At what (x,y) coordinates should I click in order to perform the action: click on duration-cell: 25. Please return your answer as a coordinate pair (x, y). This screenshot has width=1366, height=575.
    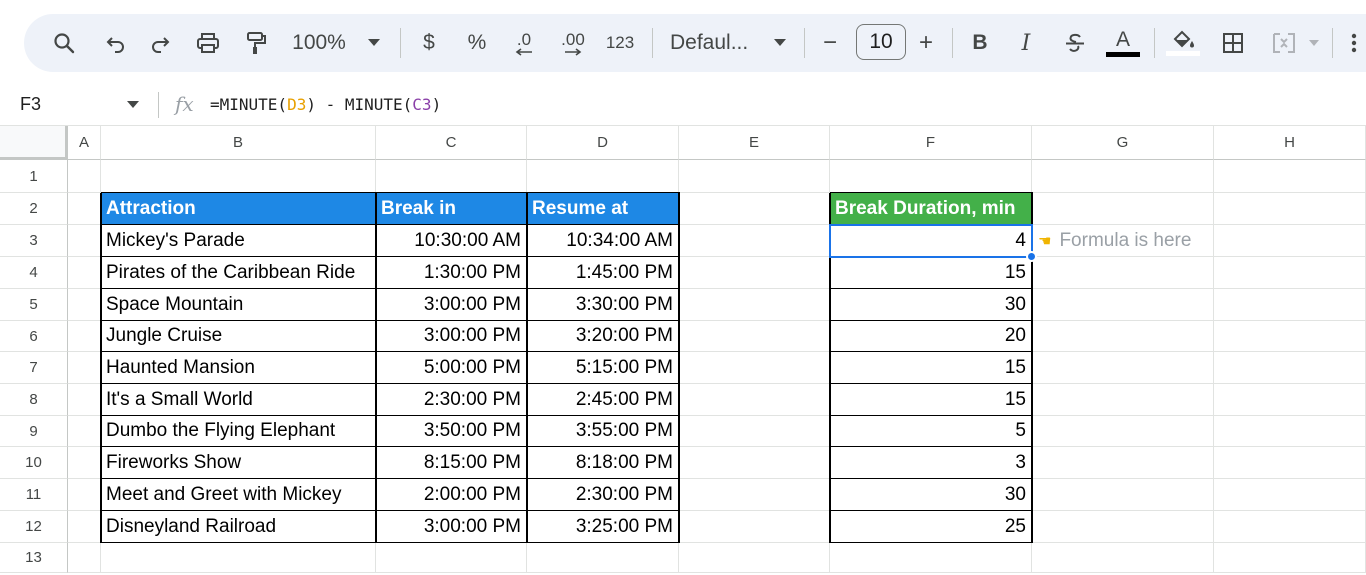
    Looking at the image, I should click on (931, 527).